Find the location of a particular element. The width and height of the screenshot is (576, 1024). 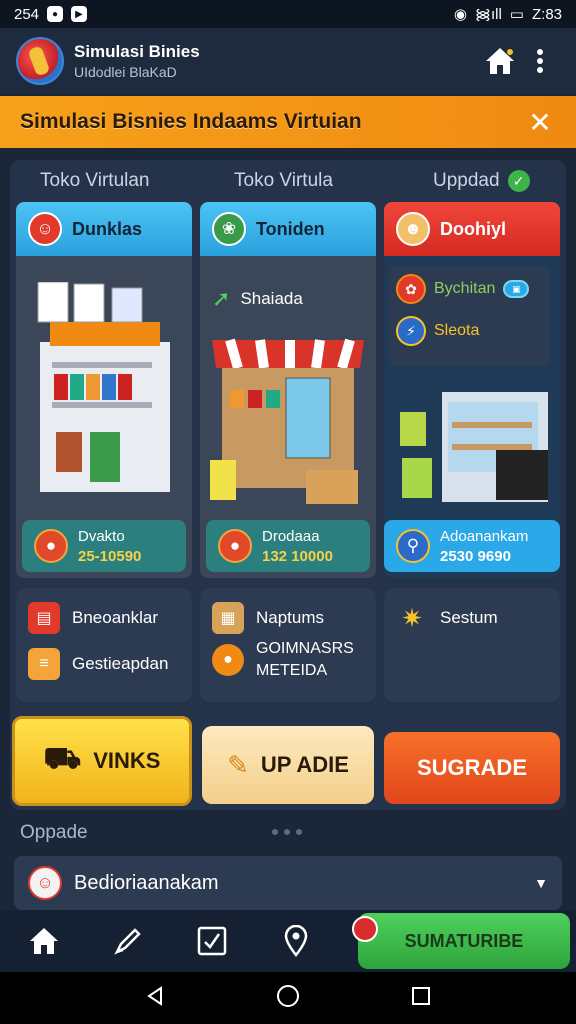

system-nav-bar is located at coordinates (288, 998).